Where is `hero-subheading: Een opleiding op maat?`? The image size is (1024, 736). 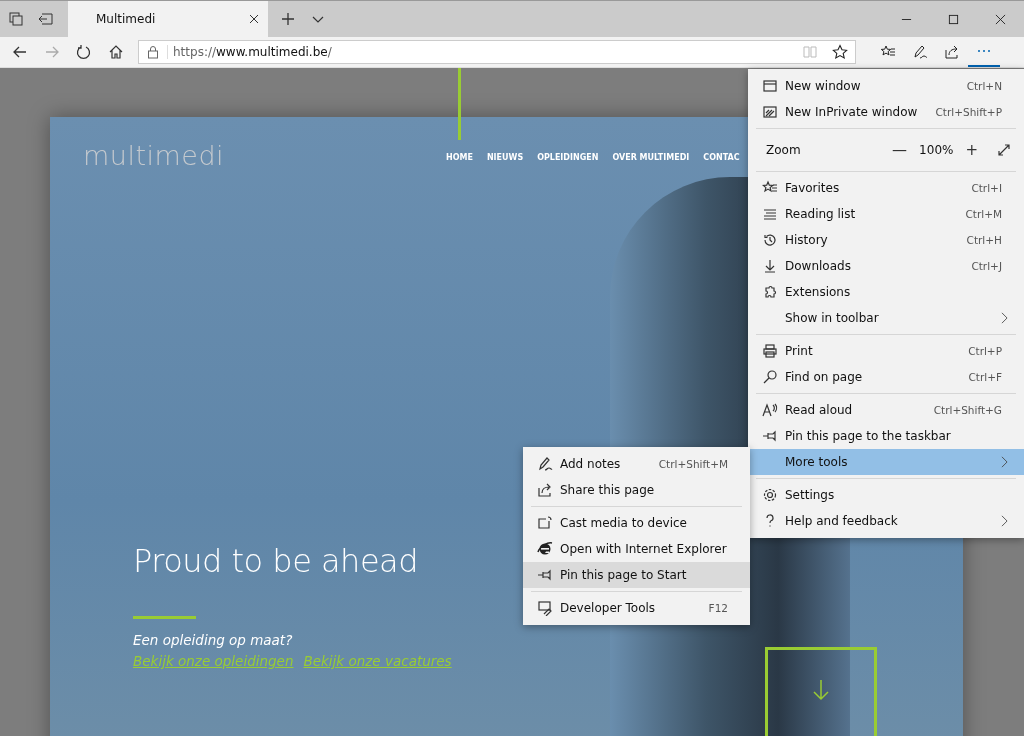 hero-subheading: Een opleiding op maat? is located at coordinates (213, 640).